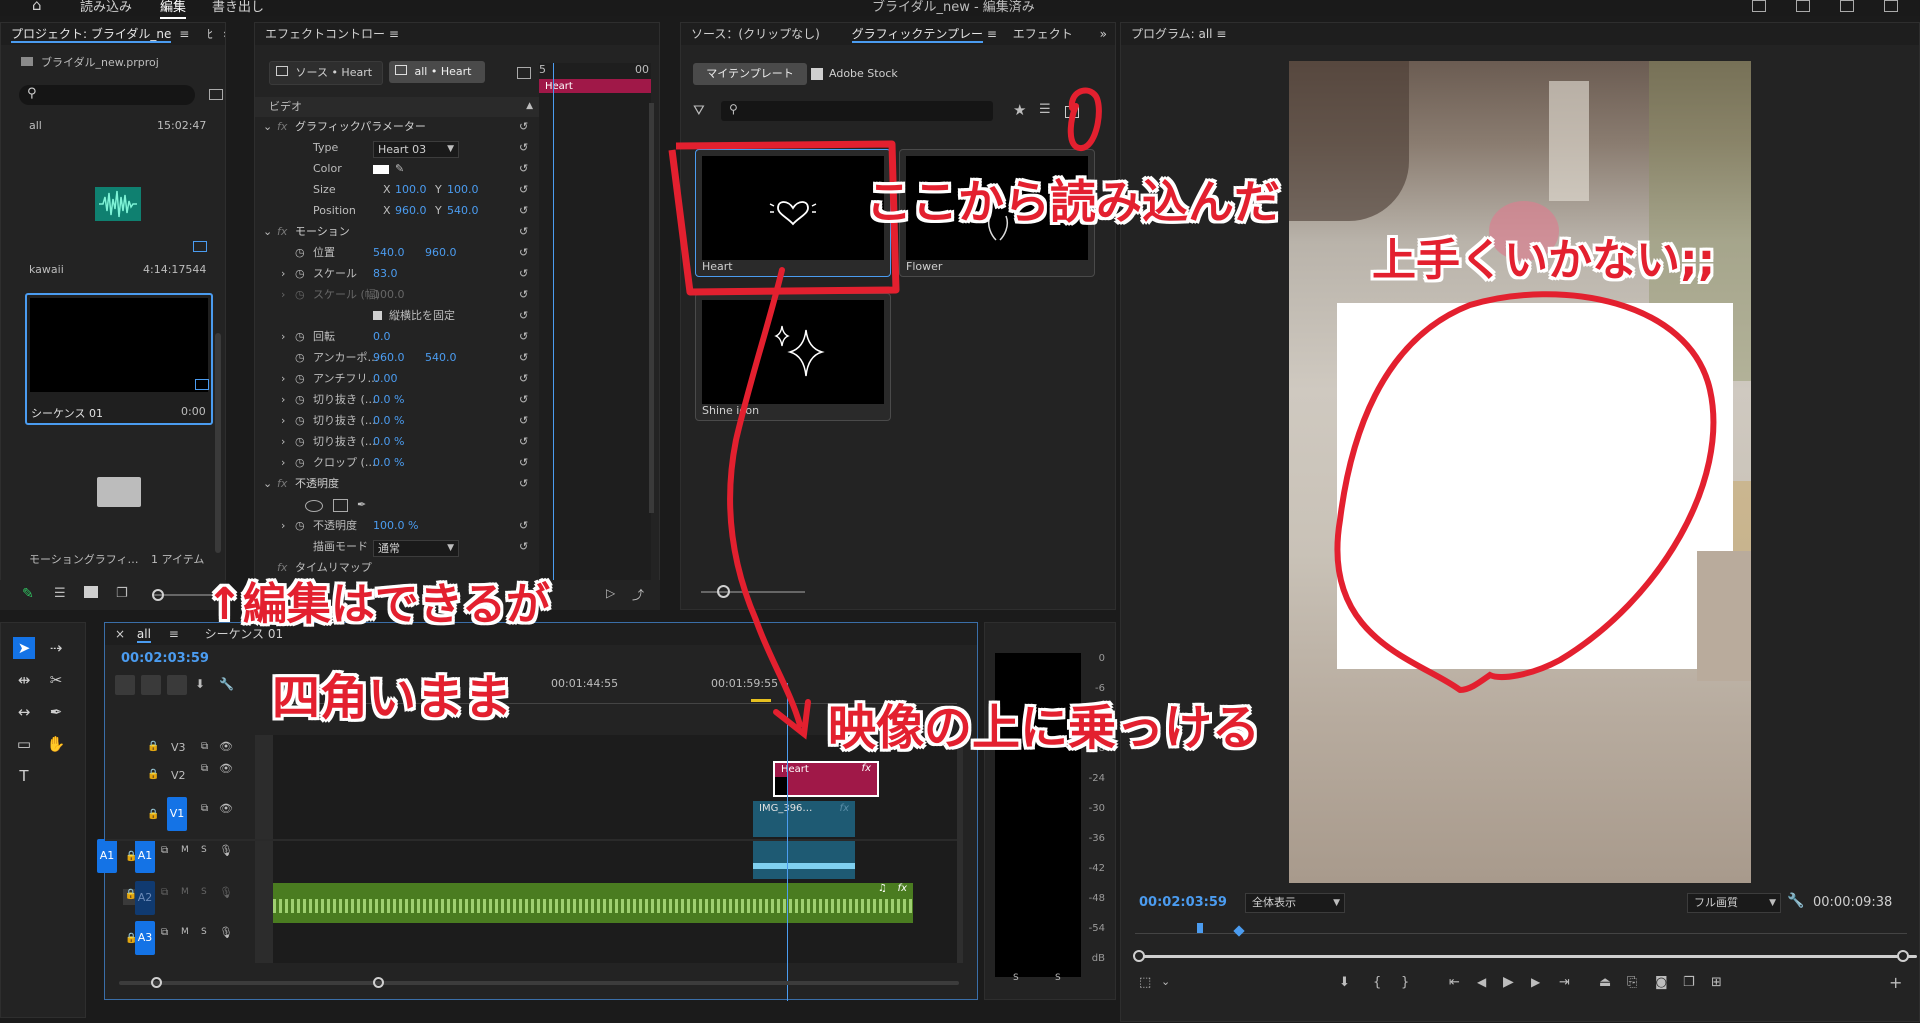 This screenshot has width=1920, height=1023. I want to click on list-view-icon: ☰, so click(60, 593).